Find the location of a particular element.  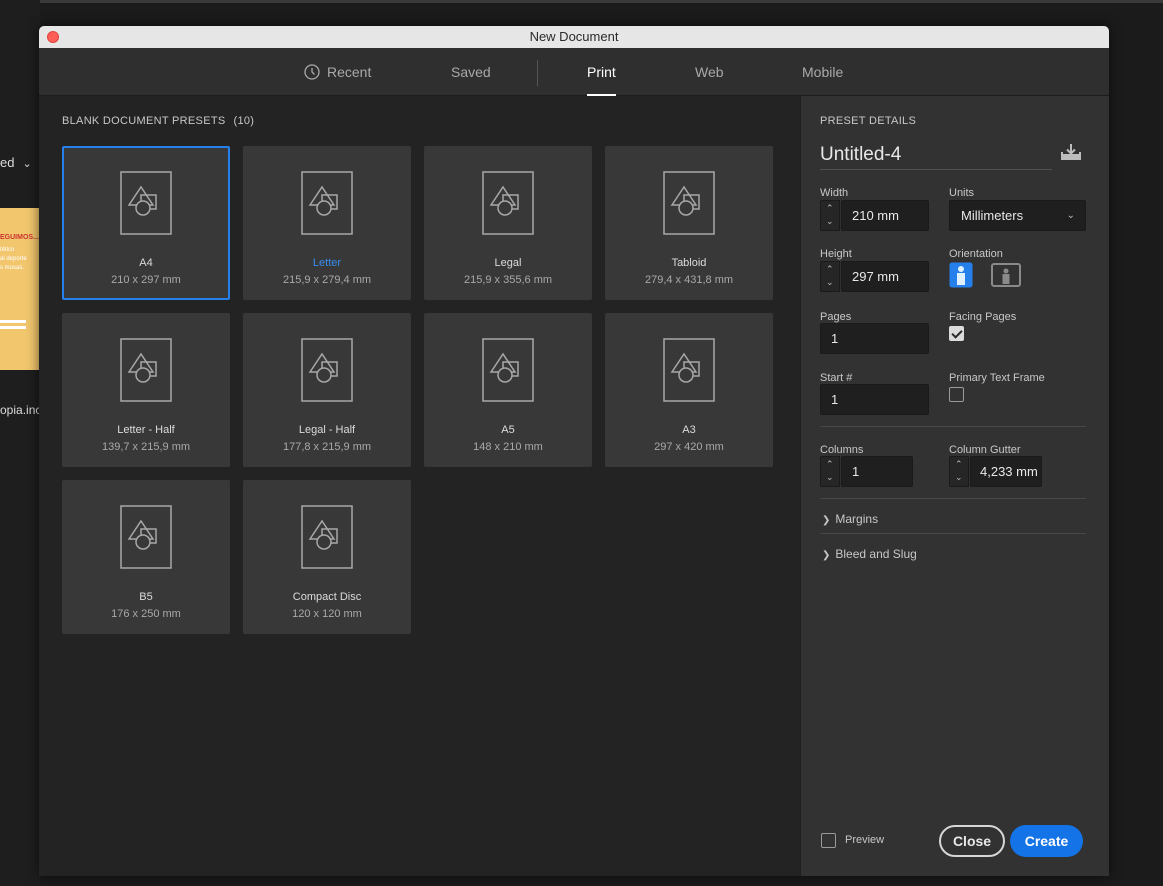

background-dropdown: ed ⌄ is located at coordinates (16, 162).